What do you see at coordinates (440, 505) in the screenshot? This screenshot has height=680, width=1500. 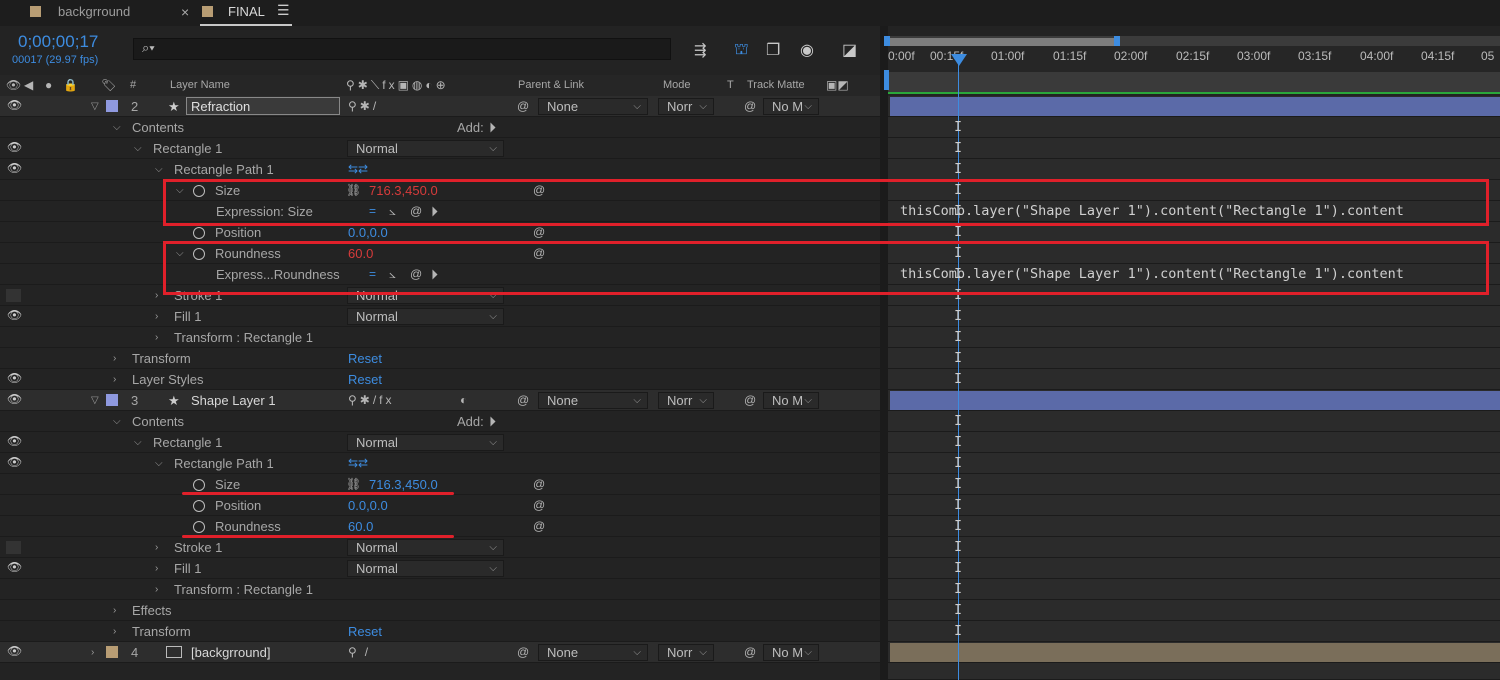 I see `position-property-row: Position 0.0,0.0 @` at bounding box center [440, 505].